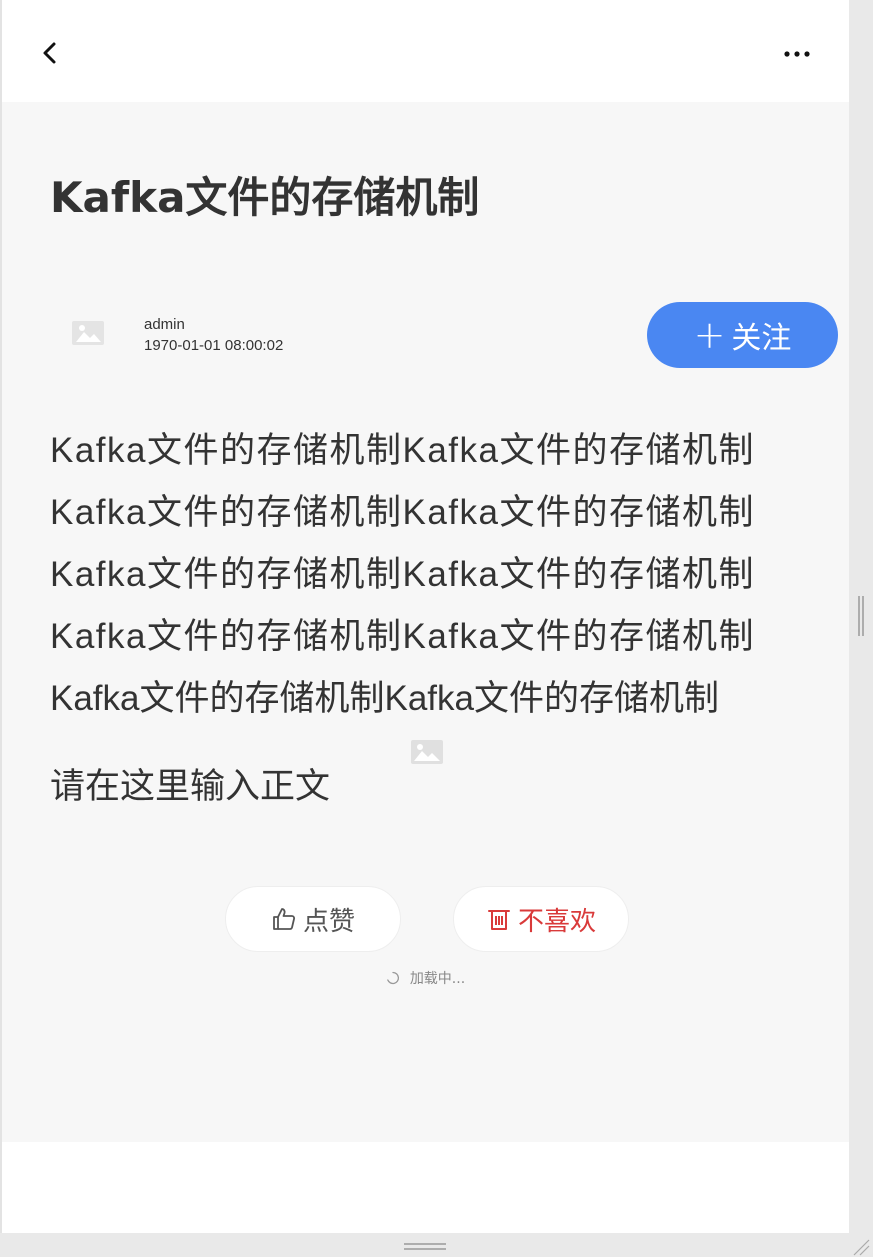  Describe the element at coordinates (556, 921) in the screenshot. I see `dislike-label: 不喜欢` at that location.